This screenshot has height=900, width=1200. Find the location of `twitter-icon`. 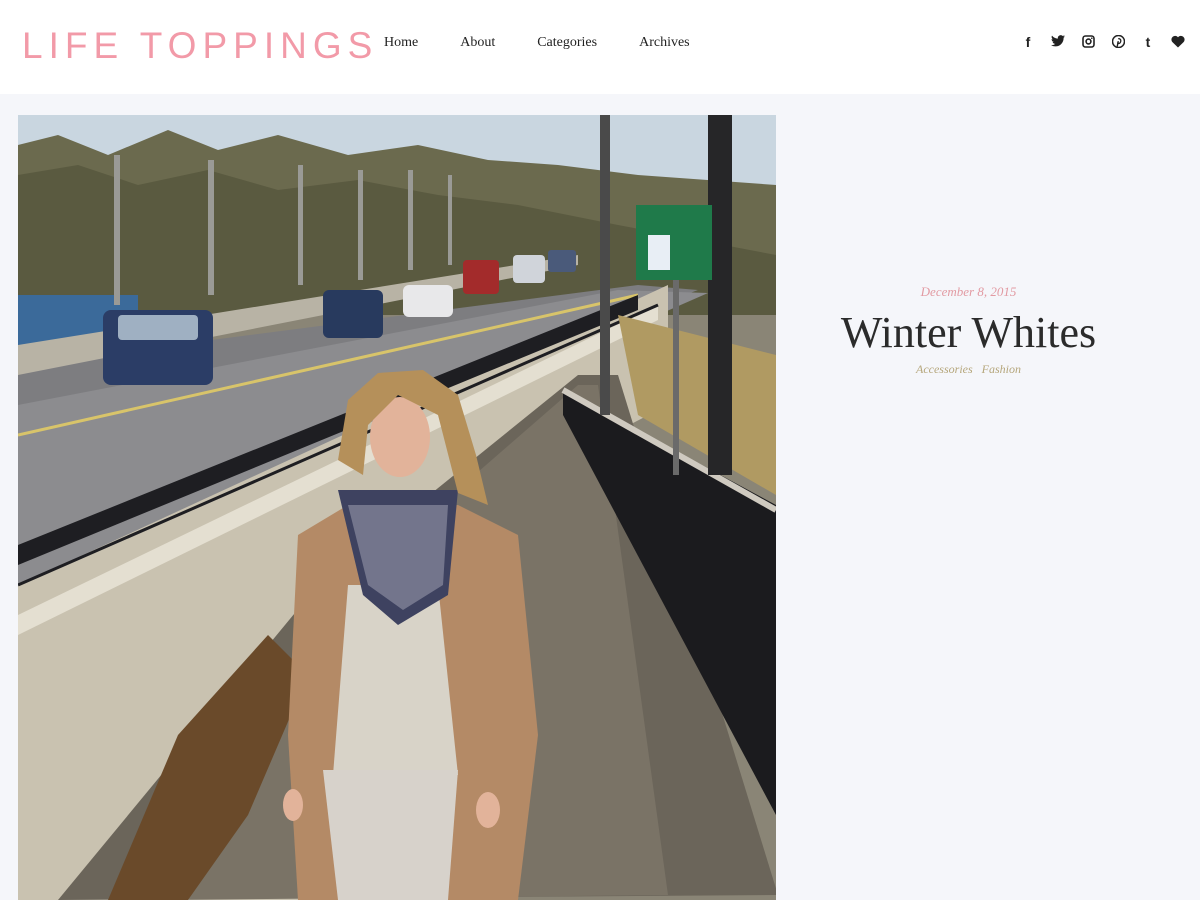

twitter-icon is located at coordinates (1058, 42).